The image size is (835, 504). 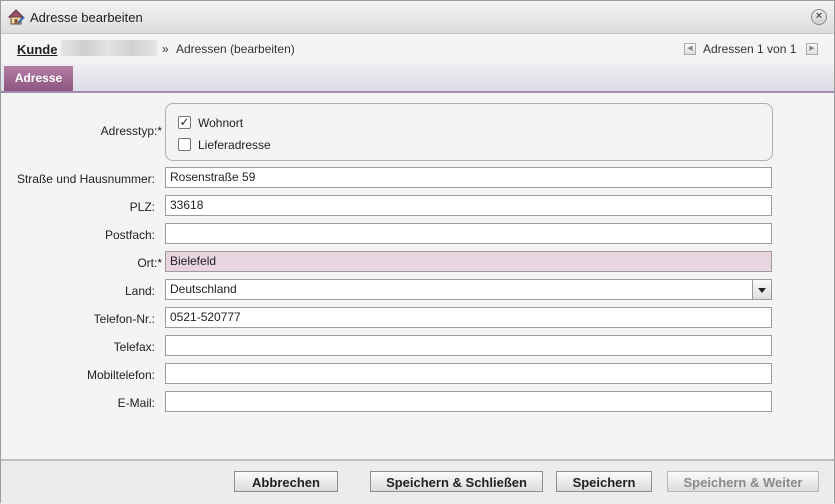 I want to click on street-label: Straße und Hausnummer:, so click(x=85, y=179).